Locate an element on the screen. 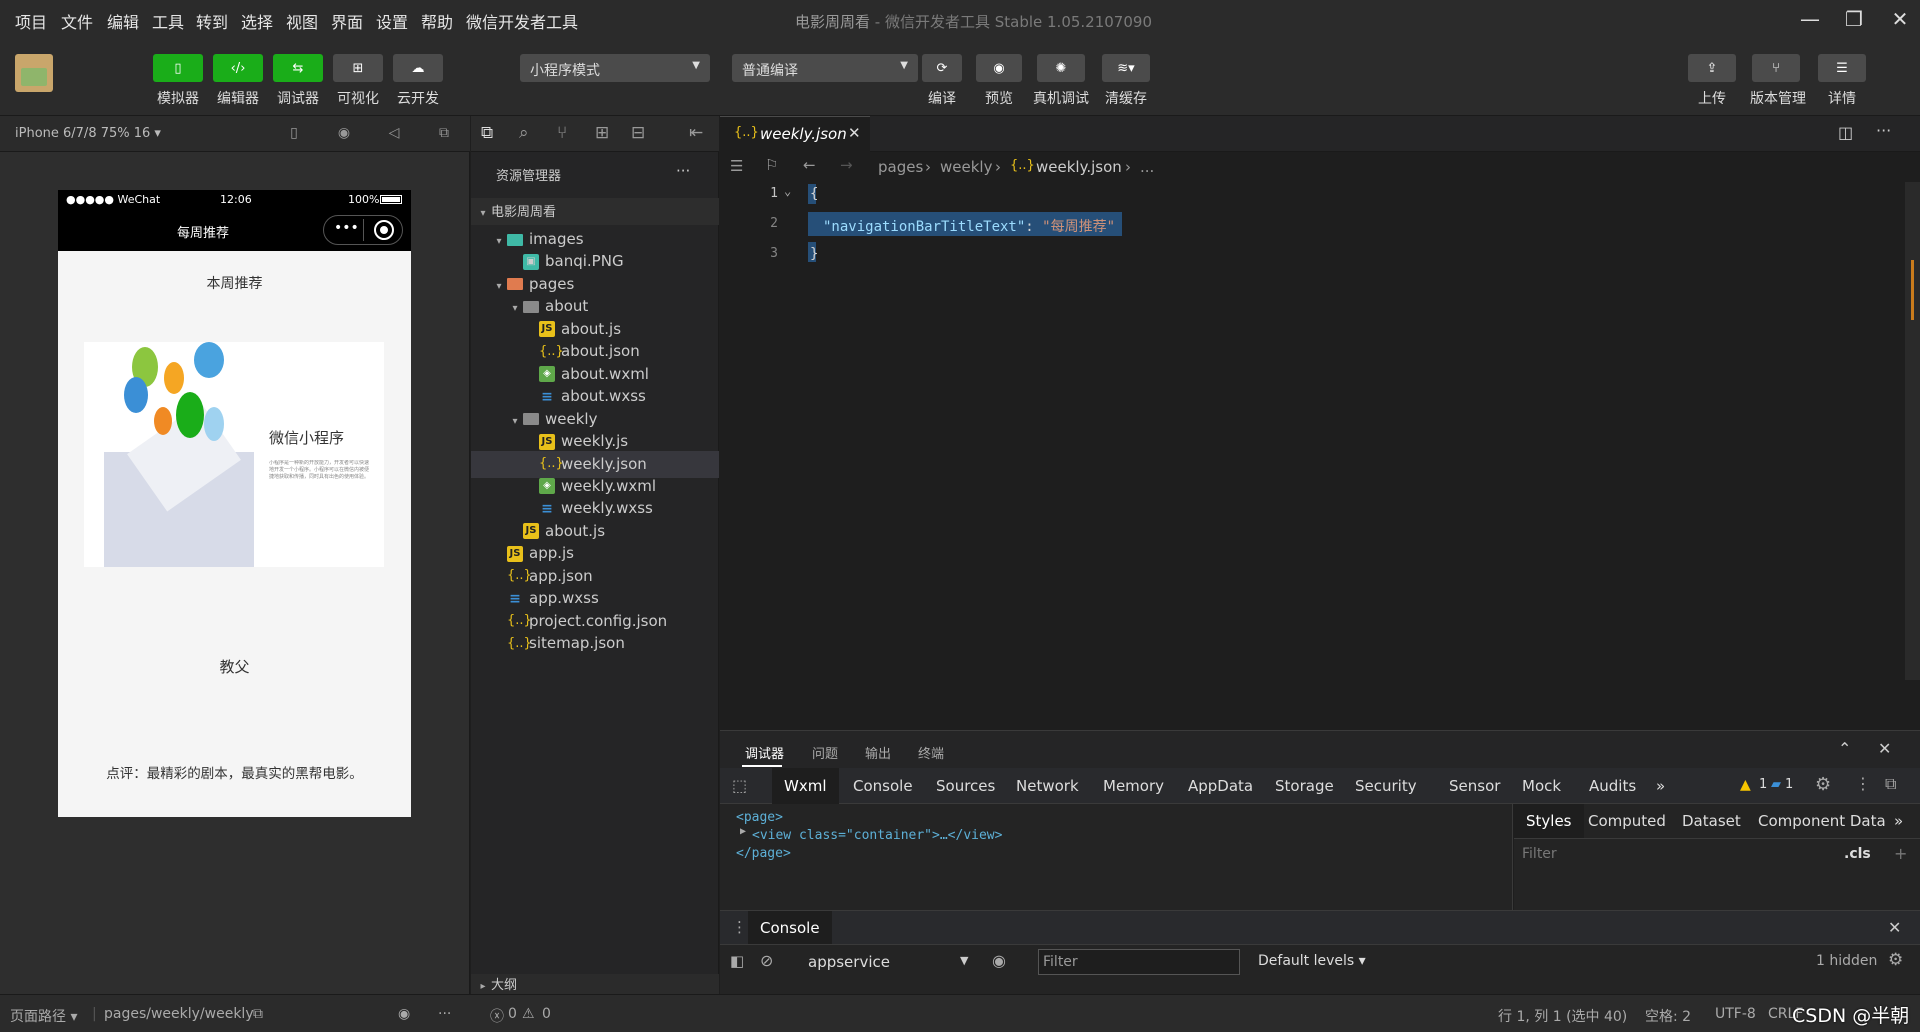  compile-button: ⟳ is located at coordinates (942, 68).